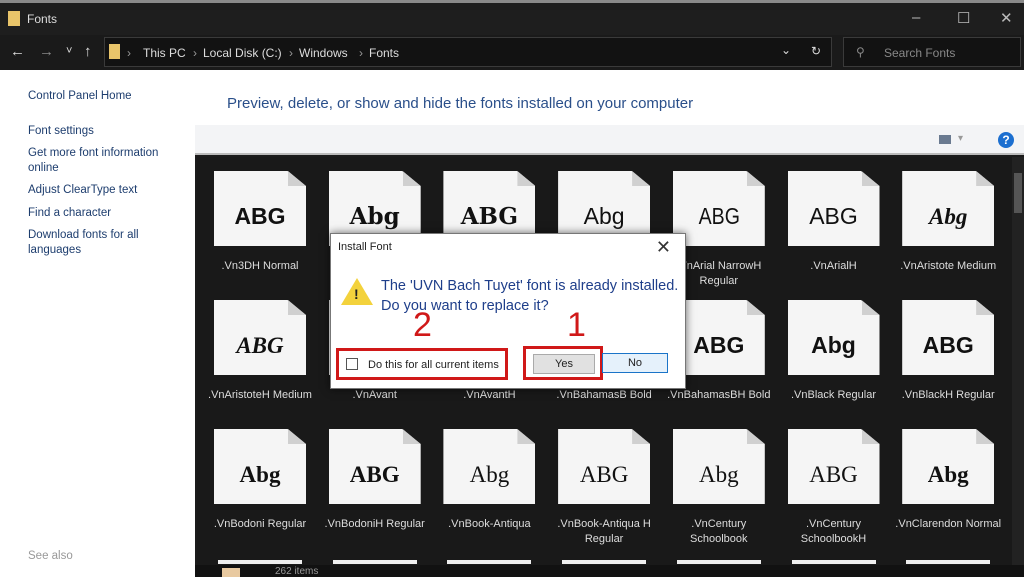  What do you see at coordinates (103, 190) in the screenshot?
I see `link-adjust-cleartype: Adjust ClearType text` at bounding box center [103, 190].